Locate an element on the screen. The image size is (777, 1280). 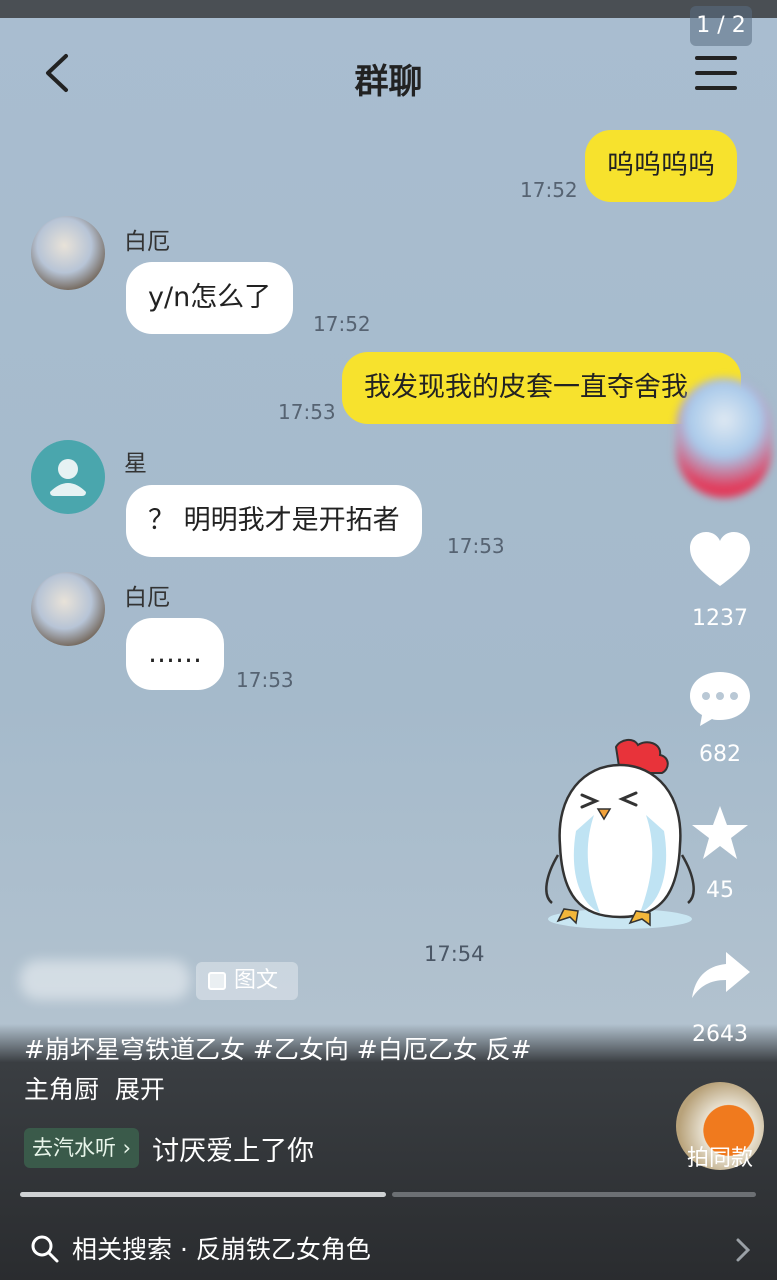
avatar-xing is located at coordinates (68, 477).